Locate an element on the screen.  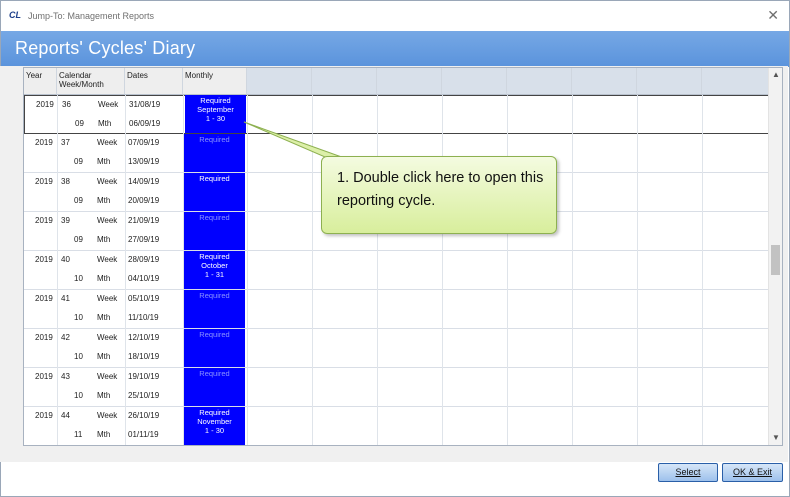
ok-exit-button-label: OK & Exit is located at coordinates (752, 472).